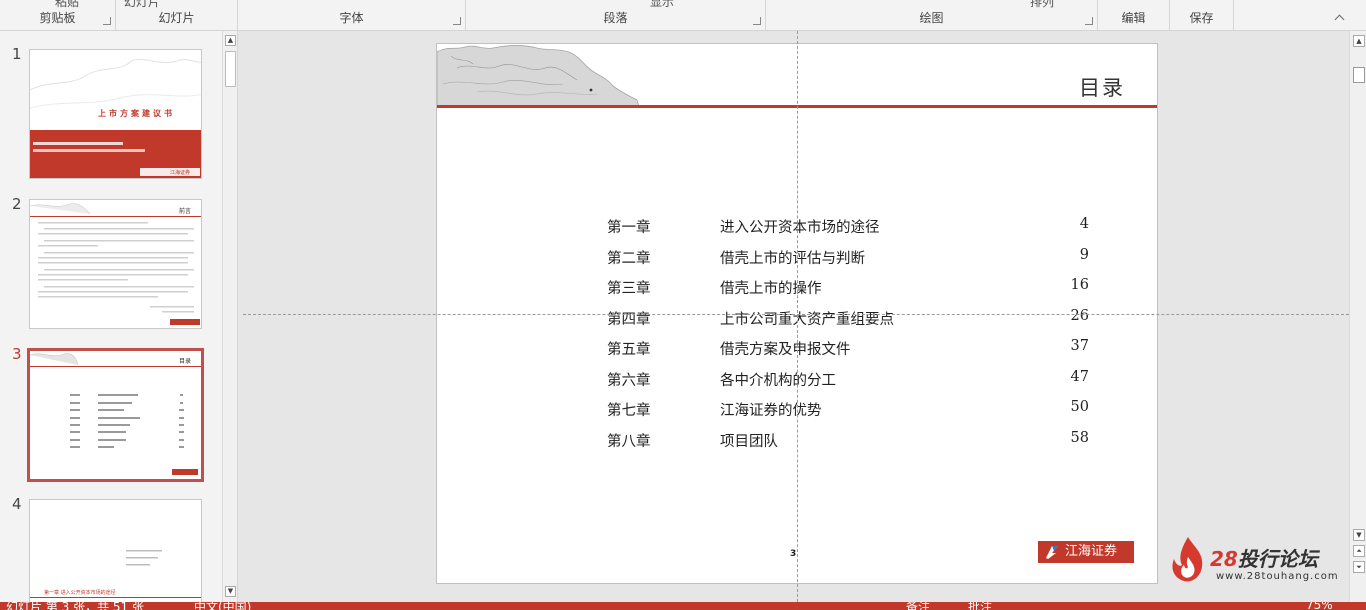 The image size is (1366, 610). Describe the element at coordinates (17, 354) in the screenshot. I see `thumbnail-number-active: 3` at that location.